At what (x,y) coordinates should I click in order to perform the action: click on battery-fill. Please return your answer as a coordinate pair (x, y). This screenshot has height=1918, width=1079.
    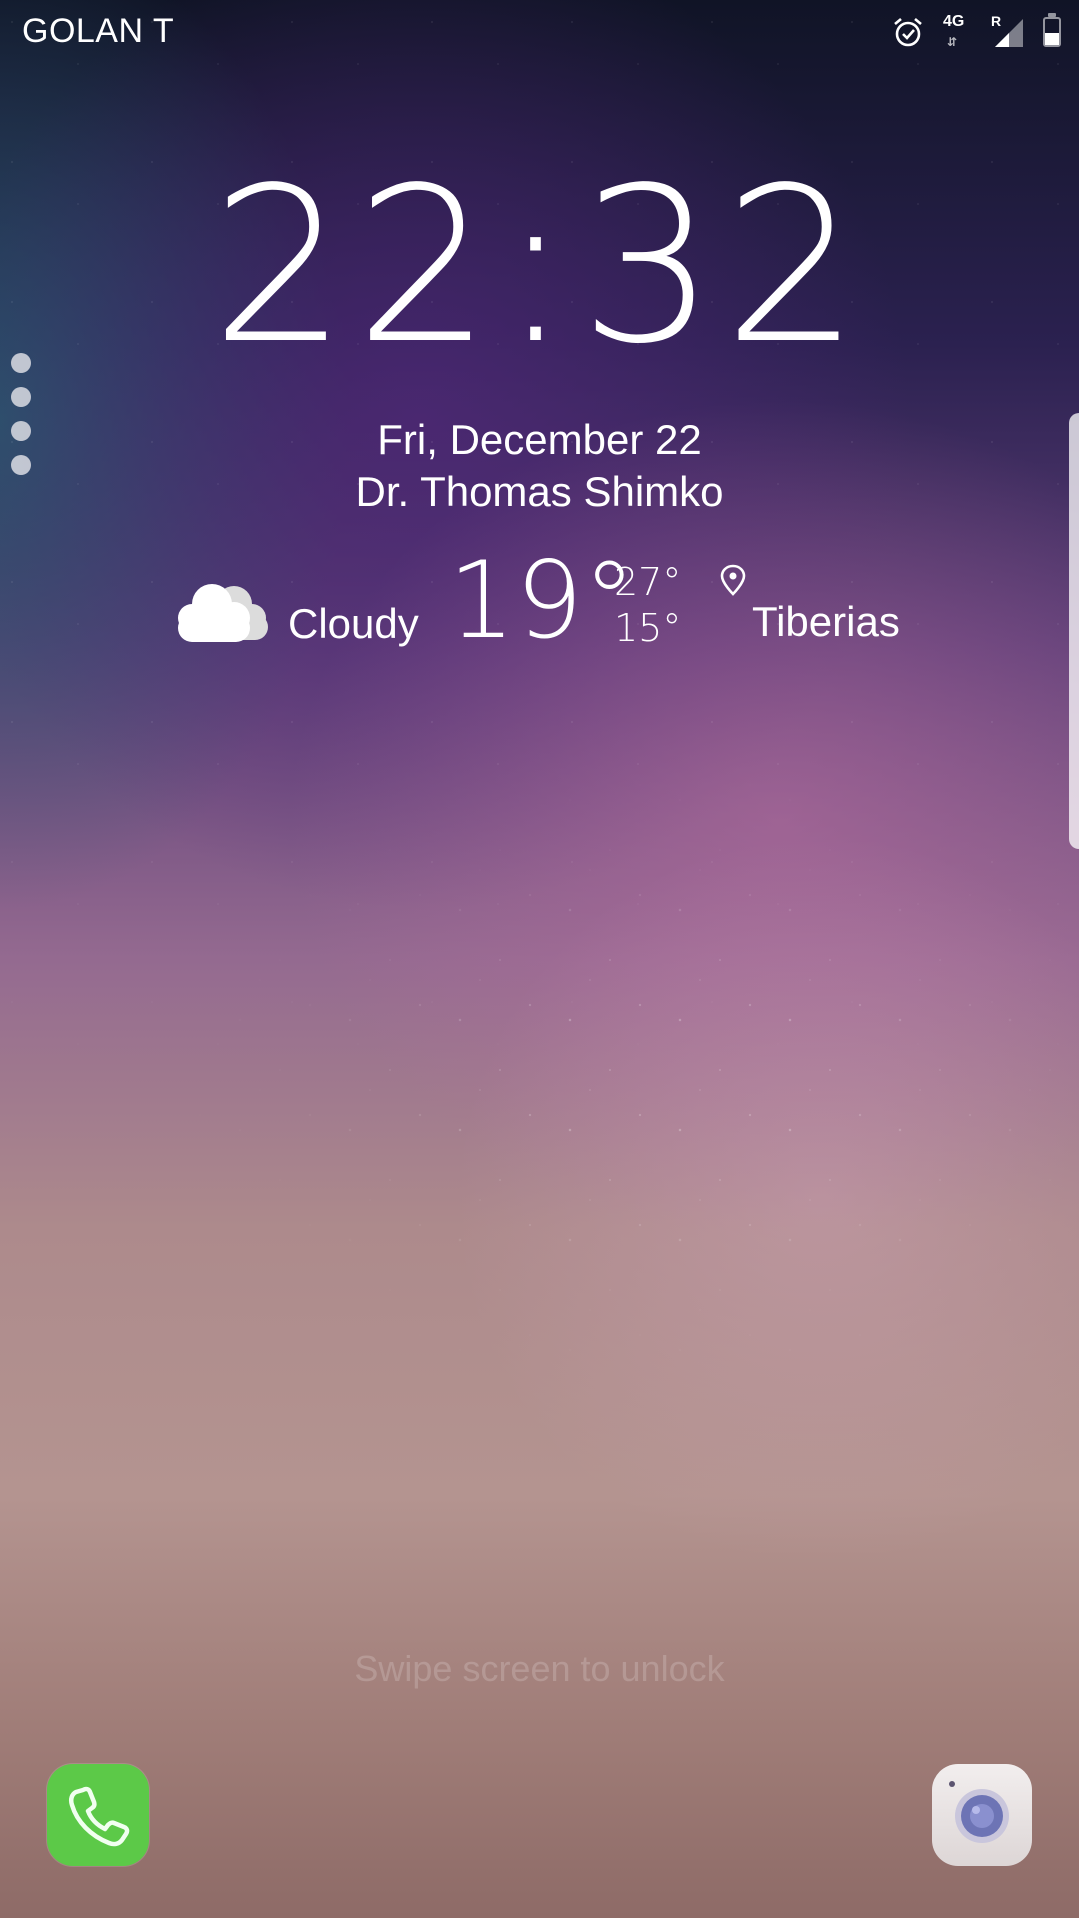
    Looking at the image, I should click on (1052, 39).